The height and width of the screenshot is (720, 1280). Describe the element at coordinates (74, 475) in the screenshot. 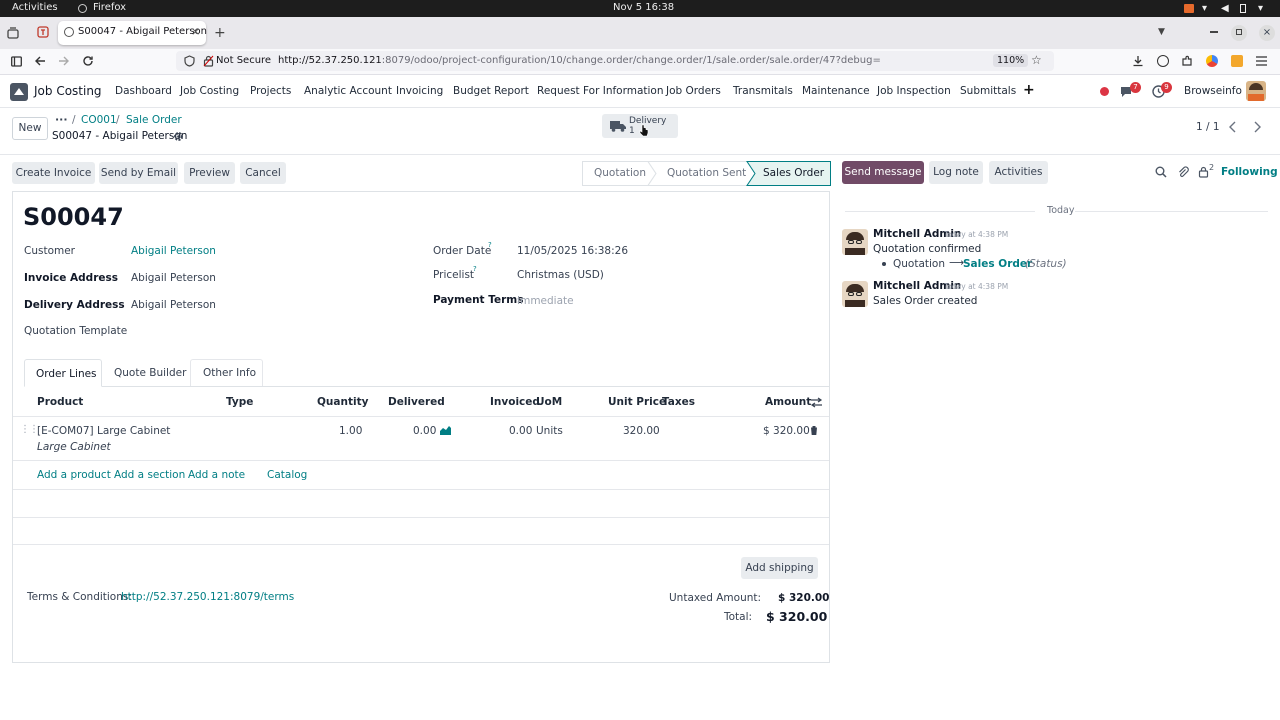

I see `add-product-link: Add a product` at that location.